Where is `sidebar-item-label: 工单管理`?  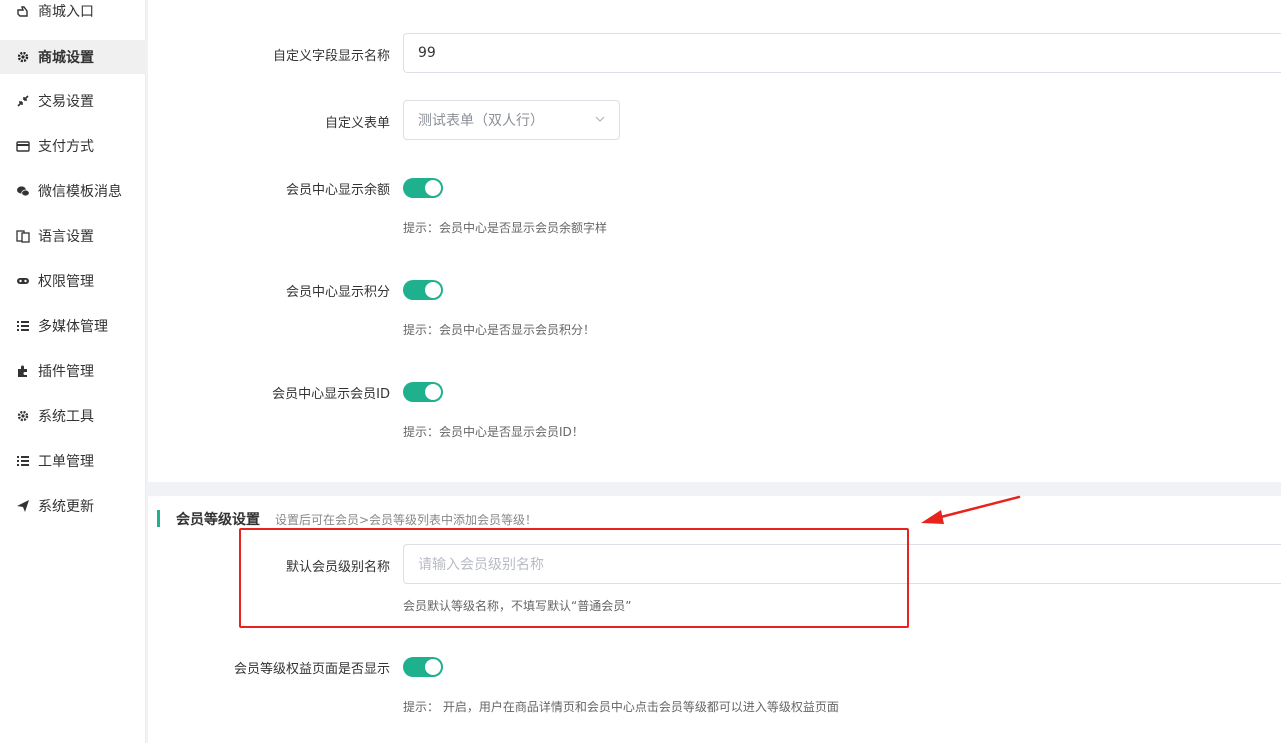 sidebar-item-label: 工单管理 is located at coordinates (66, 462).